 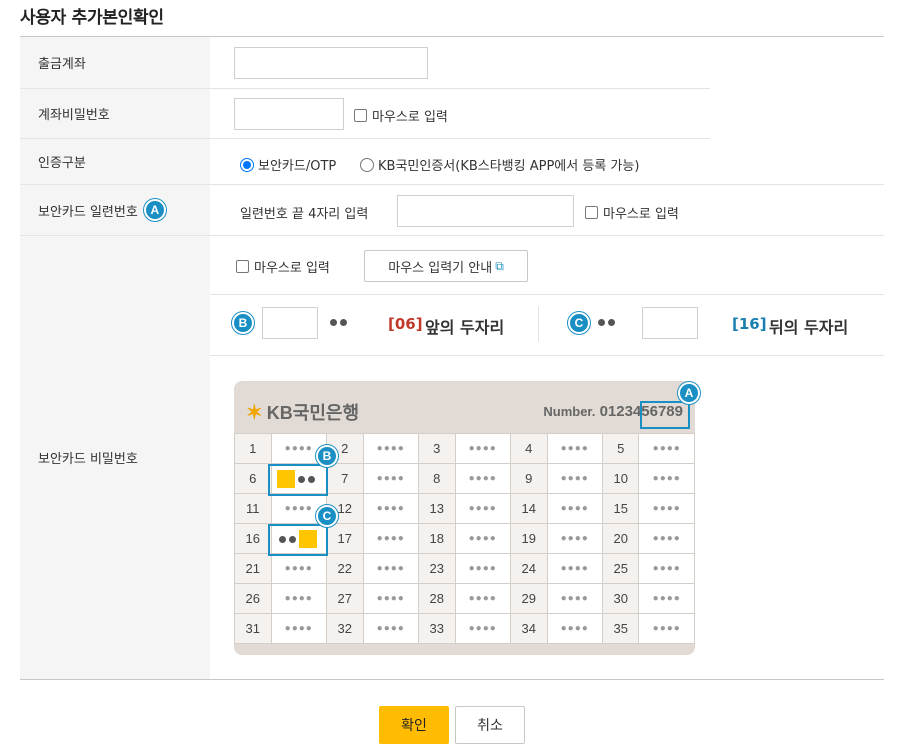 What do you see at coordinates (436, 448) in the screenshot?
I see `card-cell-number: 3` at bounding box center [436, 448].